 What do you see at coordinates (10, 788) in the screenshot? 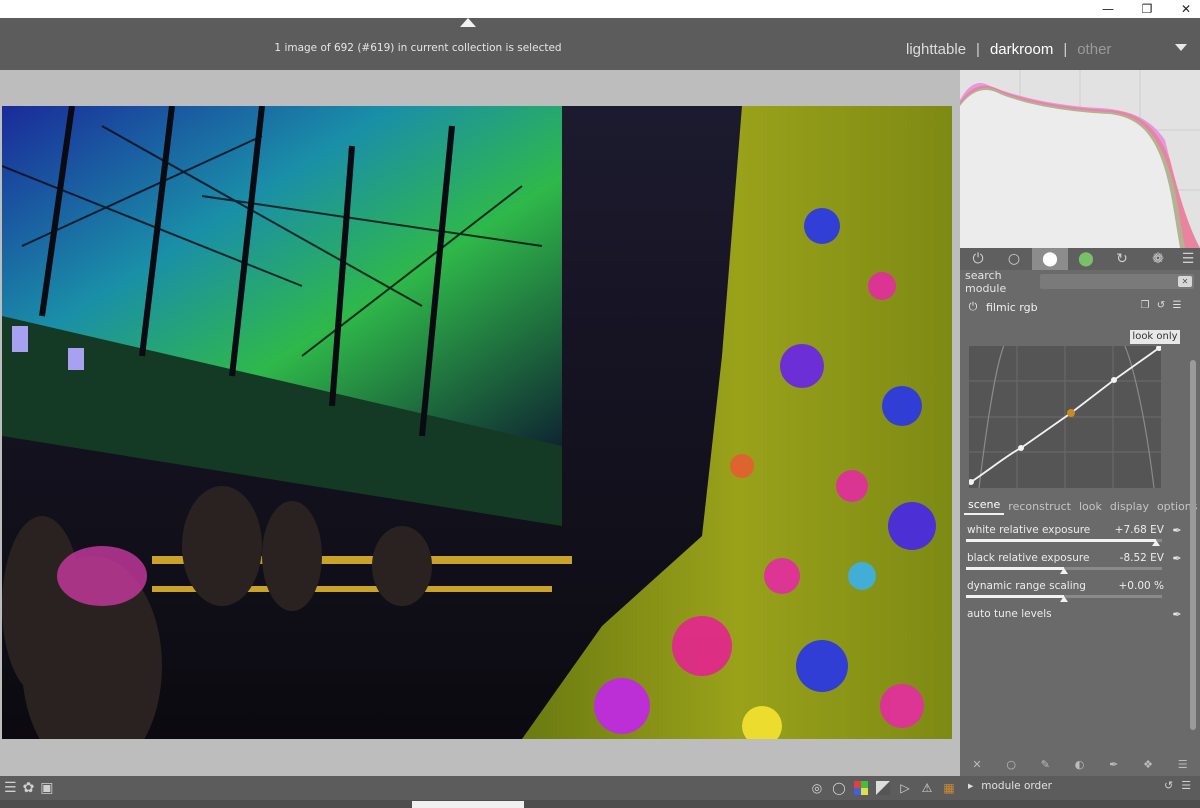
I see `quick-access-icon: ☰` at bounding box center [10, 788].